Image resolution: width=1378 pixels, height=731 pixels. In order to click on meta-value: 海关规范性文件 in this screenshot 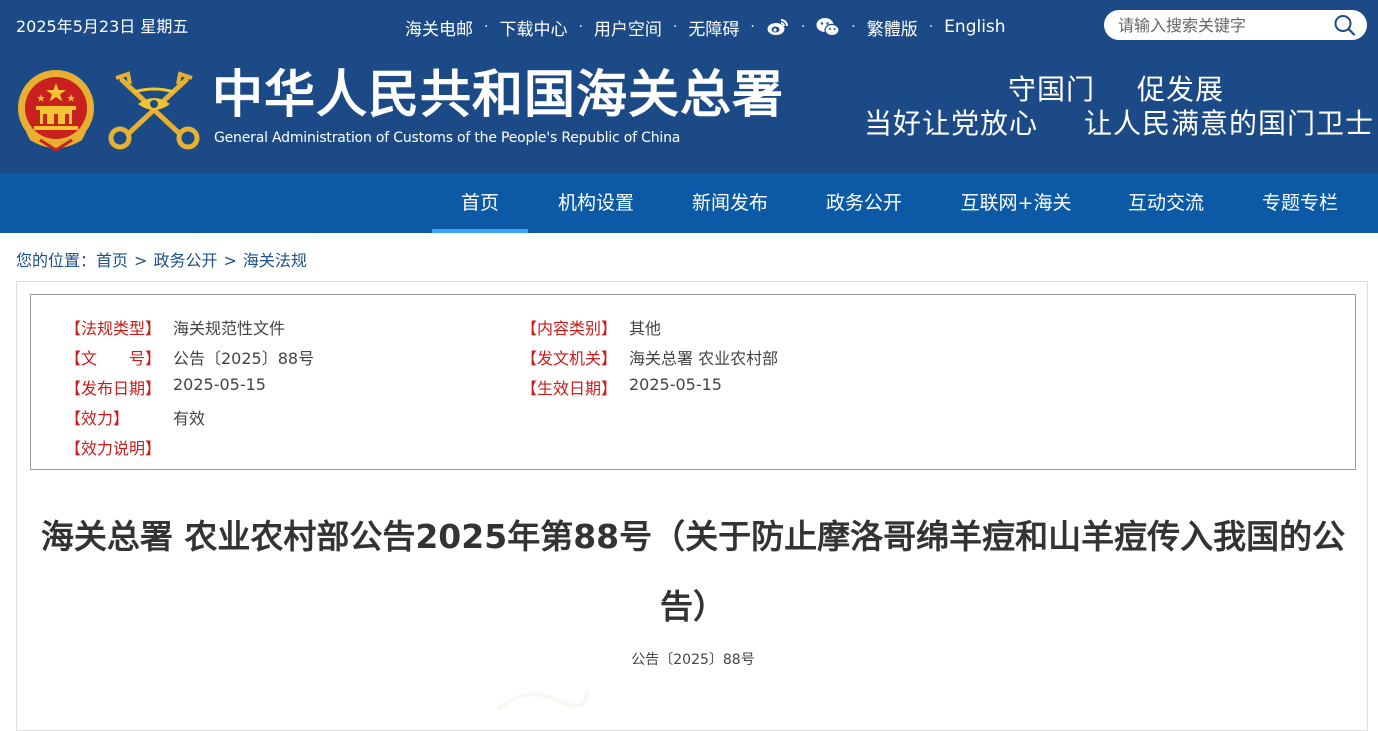, I will do `click(229, 328)`.